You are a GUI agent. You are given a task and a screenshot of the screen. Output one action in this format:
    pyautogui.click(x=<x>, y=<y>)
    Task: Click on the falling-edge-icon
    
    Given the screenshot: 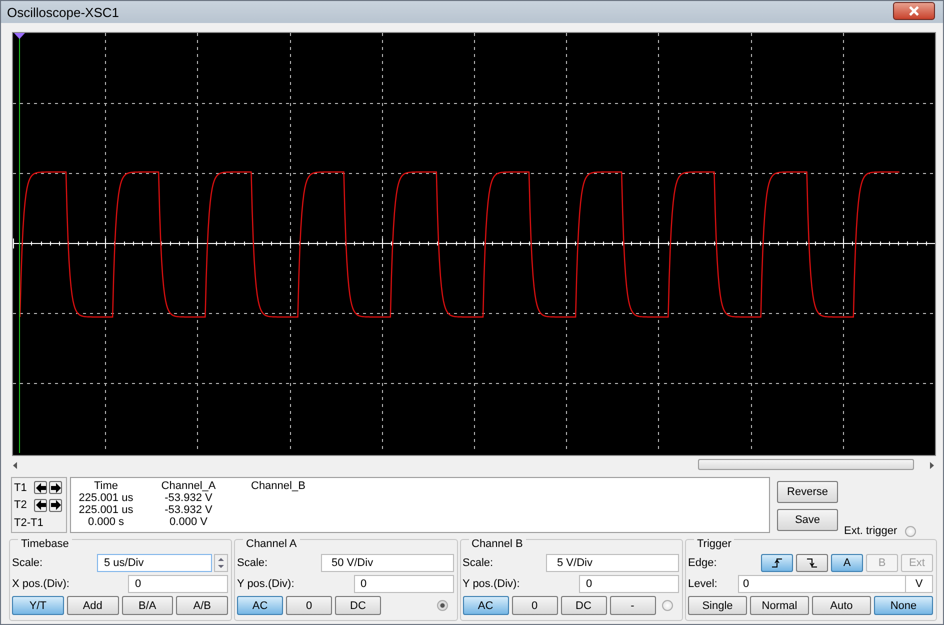 What is the action you would take?
    pyautogui.click(x=812, y=563)
    